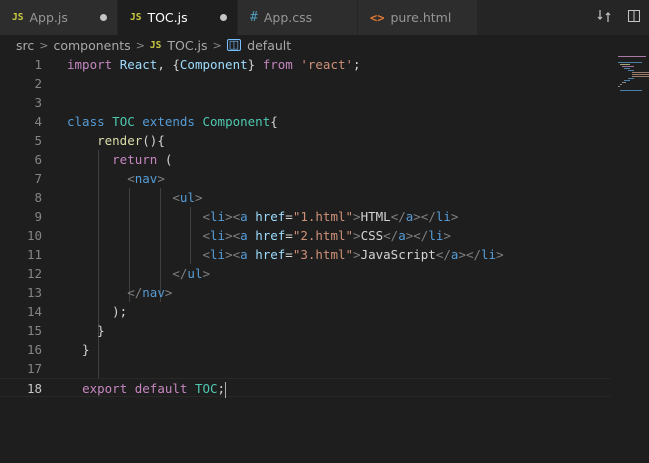 The width and height of the screenshot is (649, 463). Describe the element at coordinates (305, 273) in the screenshot. I see `code-line: 12 </ul>` at that location.